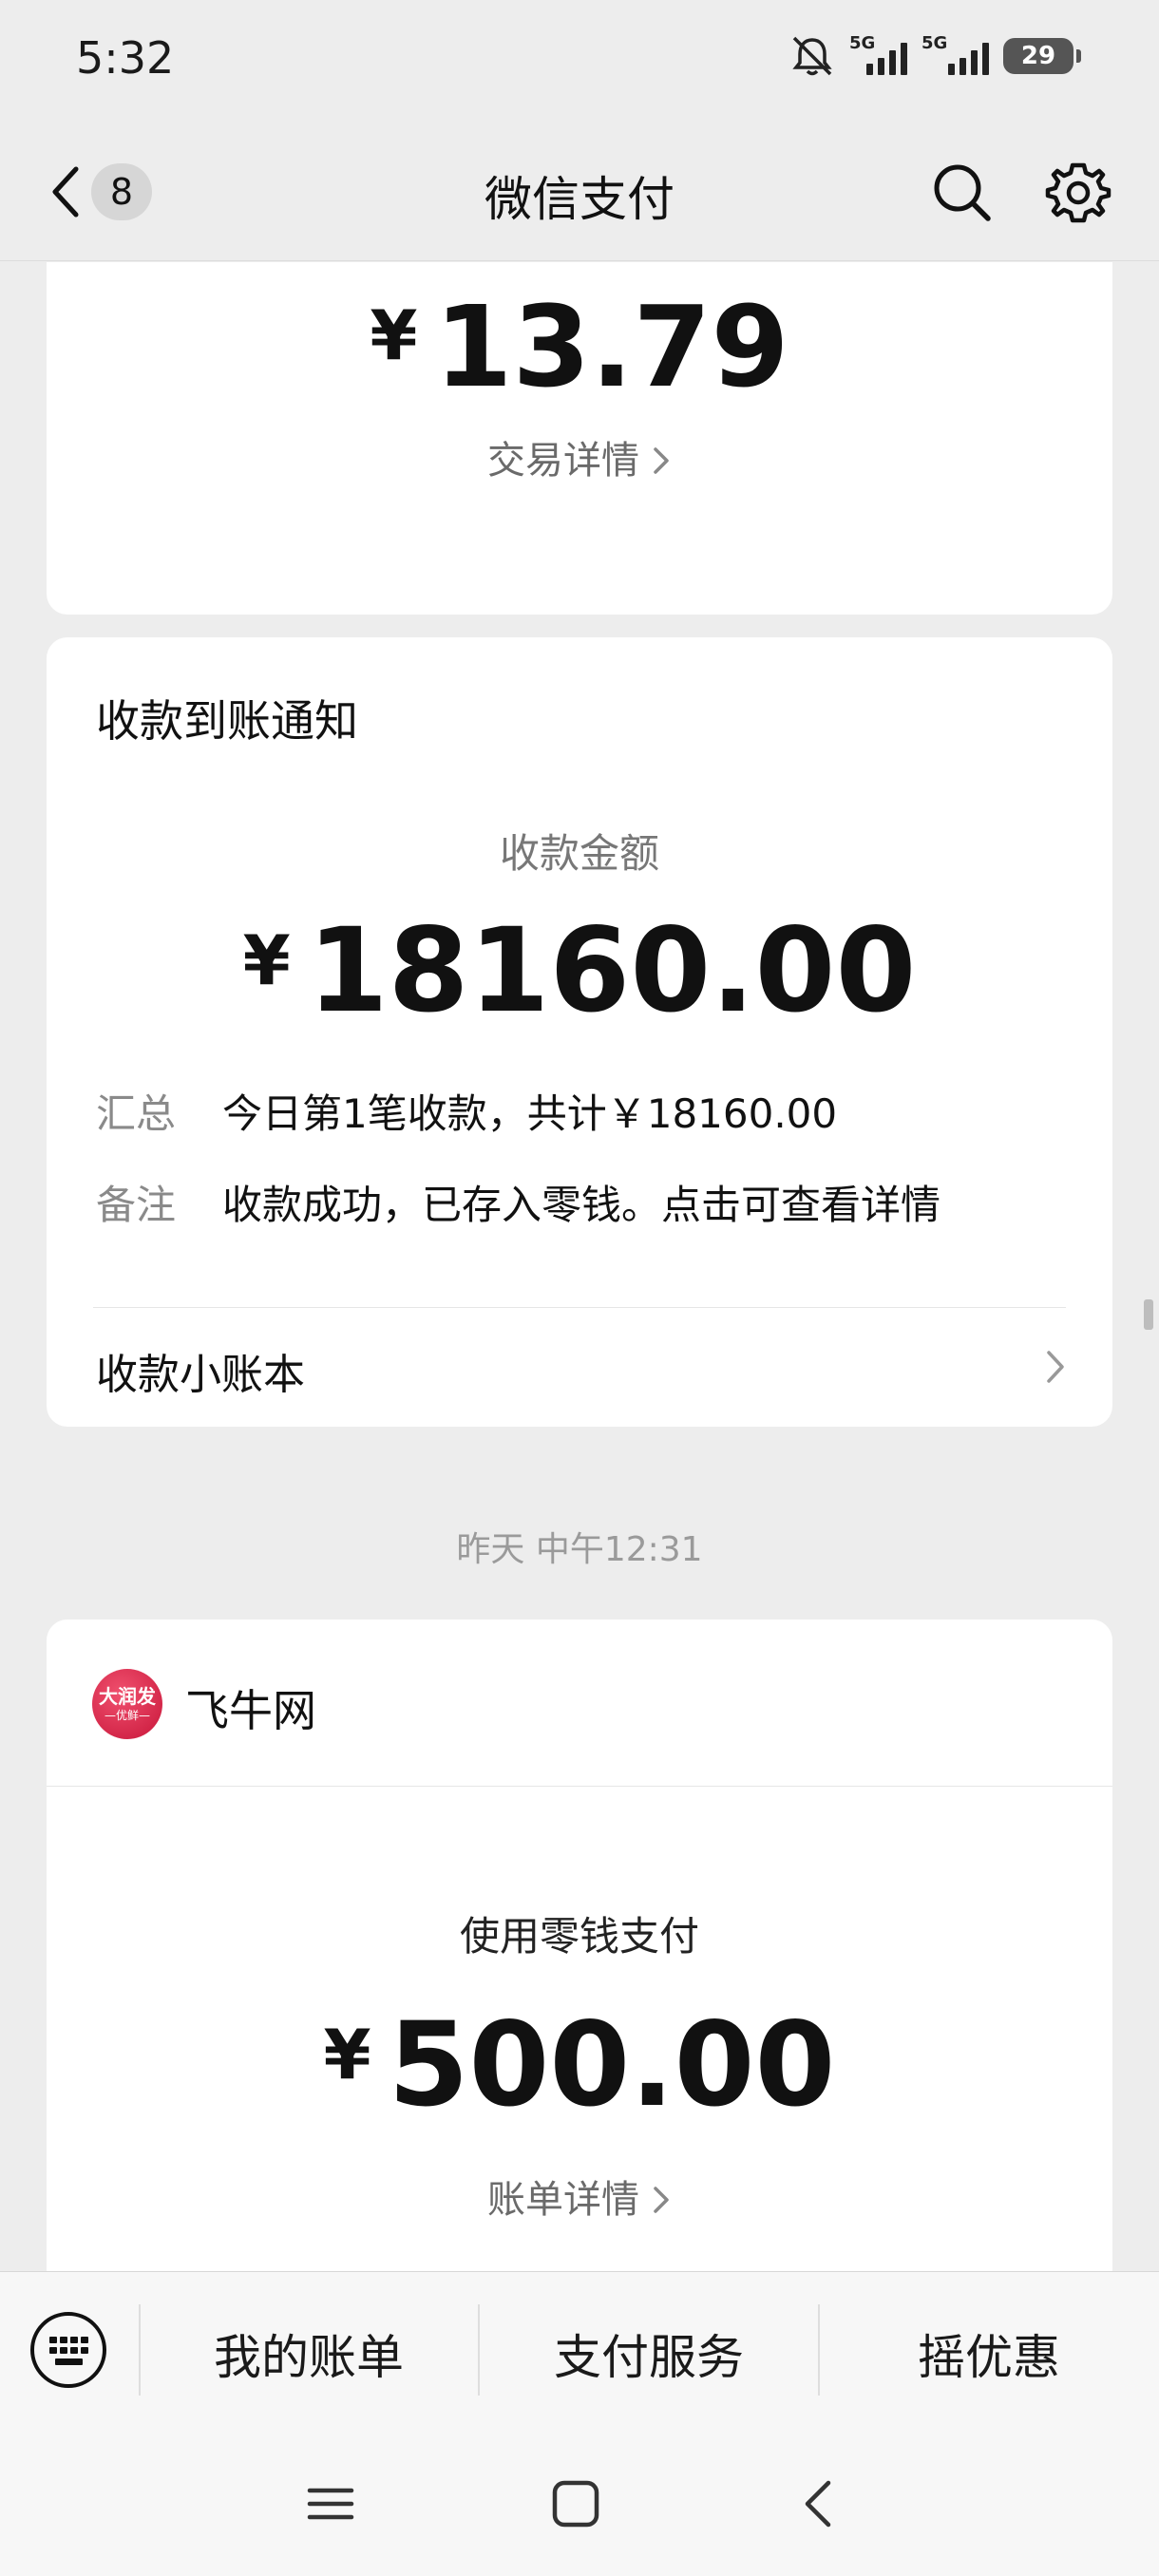  Describe the element at coordinates (878, 54) in the screenshot. I see `signal-1-icon: 5G` at that location.